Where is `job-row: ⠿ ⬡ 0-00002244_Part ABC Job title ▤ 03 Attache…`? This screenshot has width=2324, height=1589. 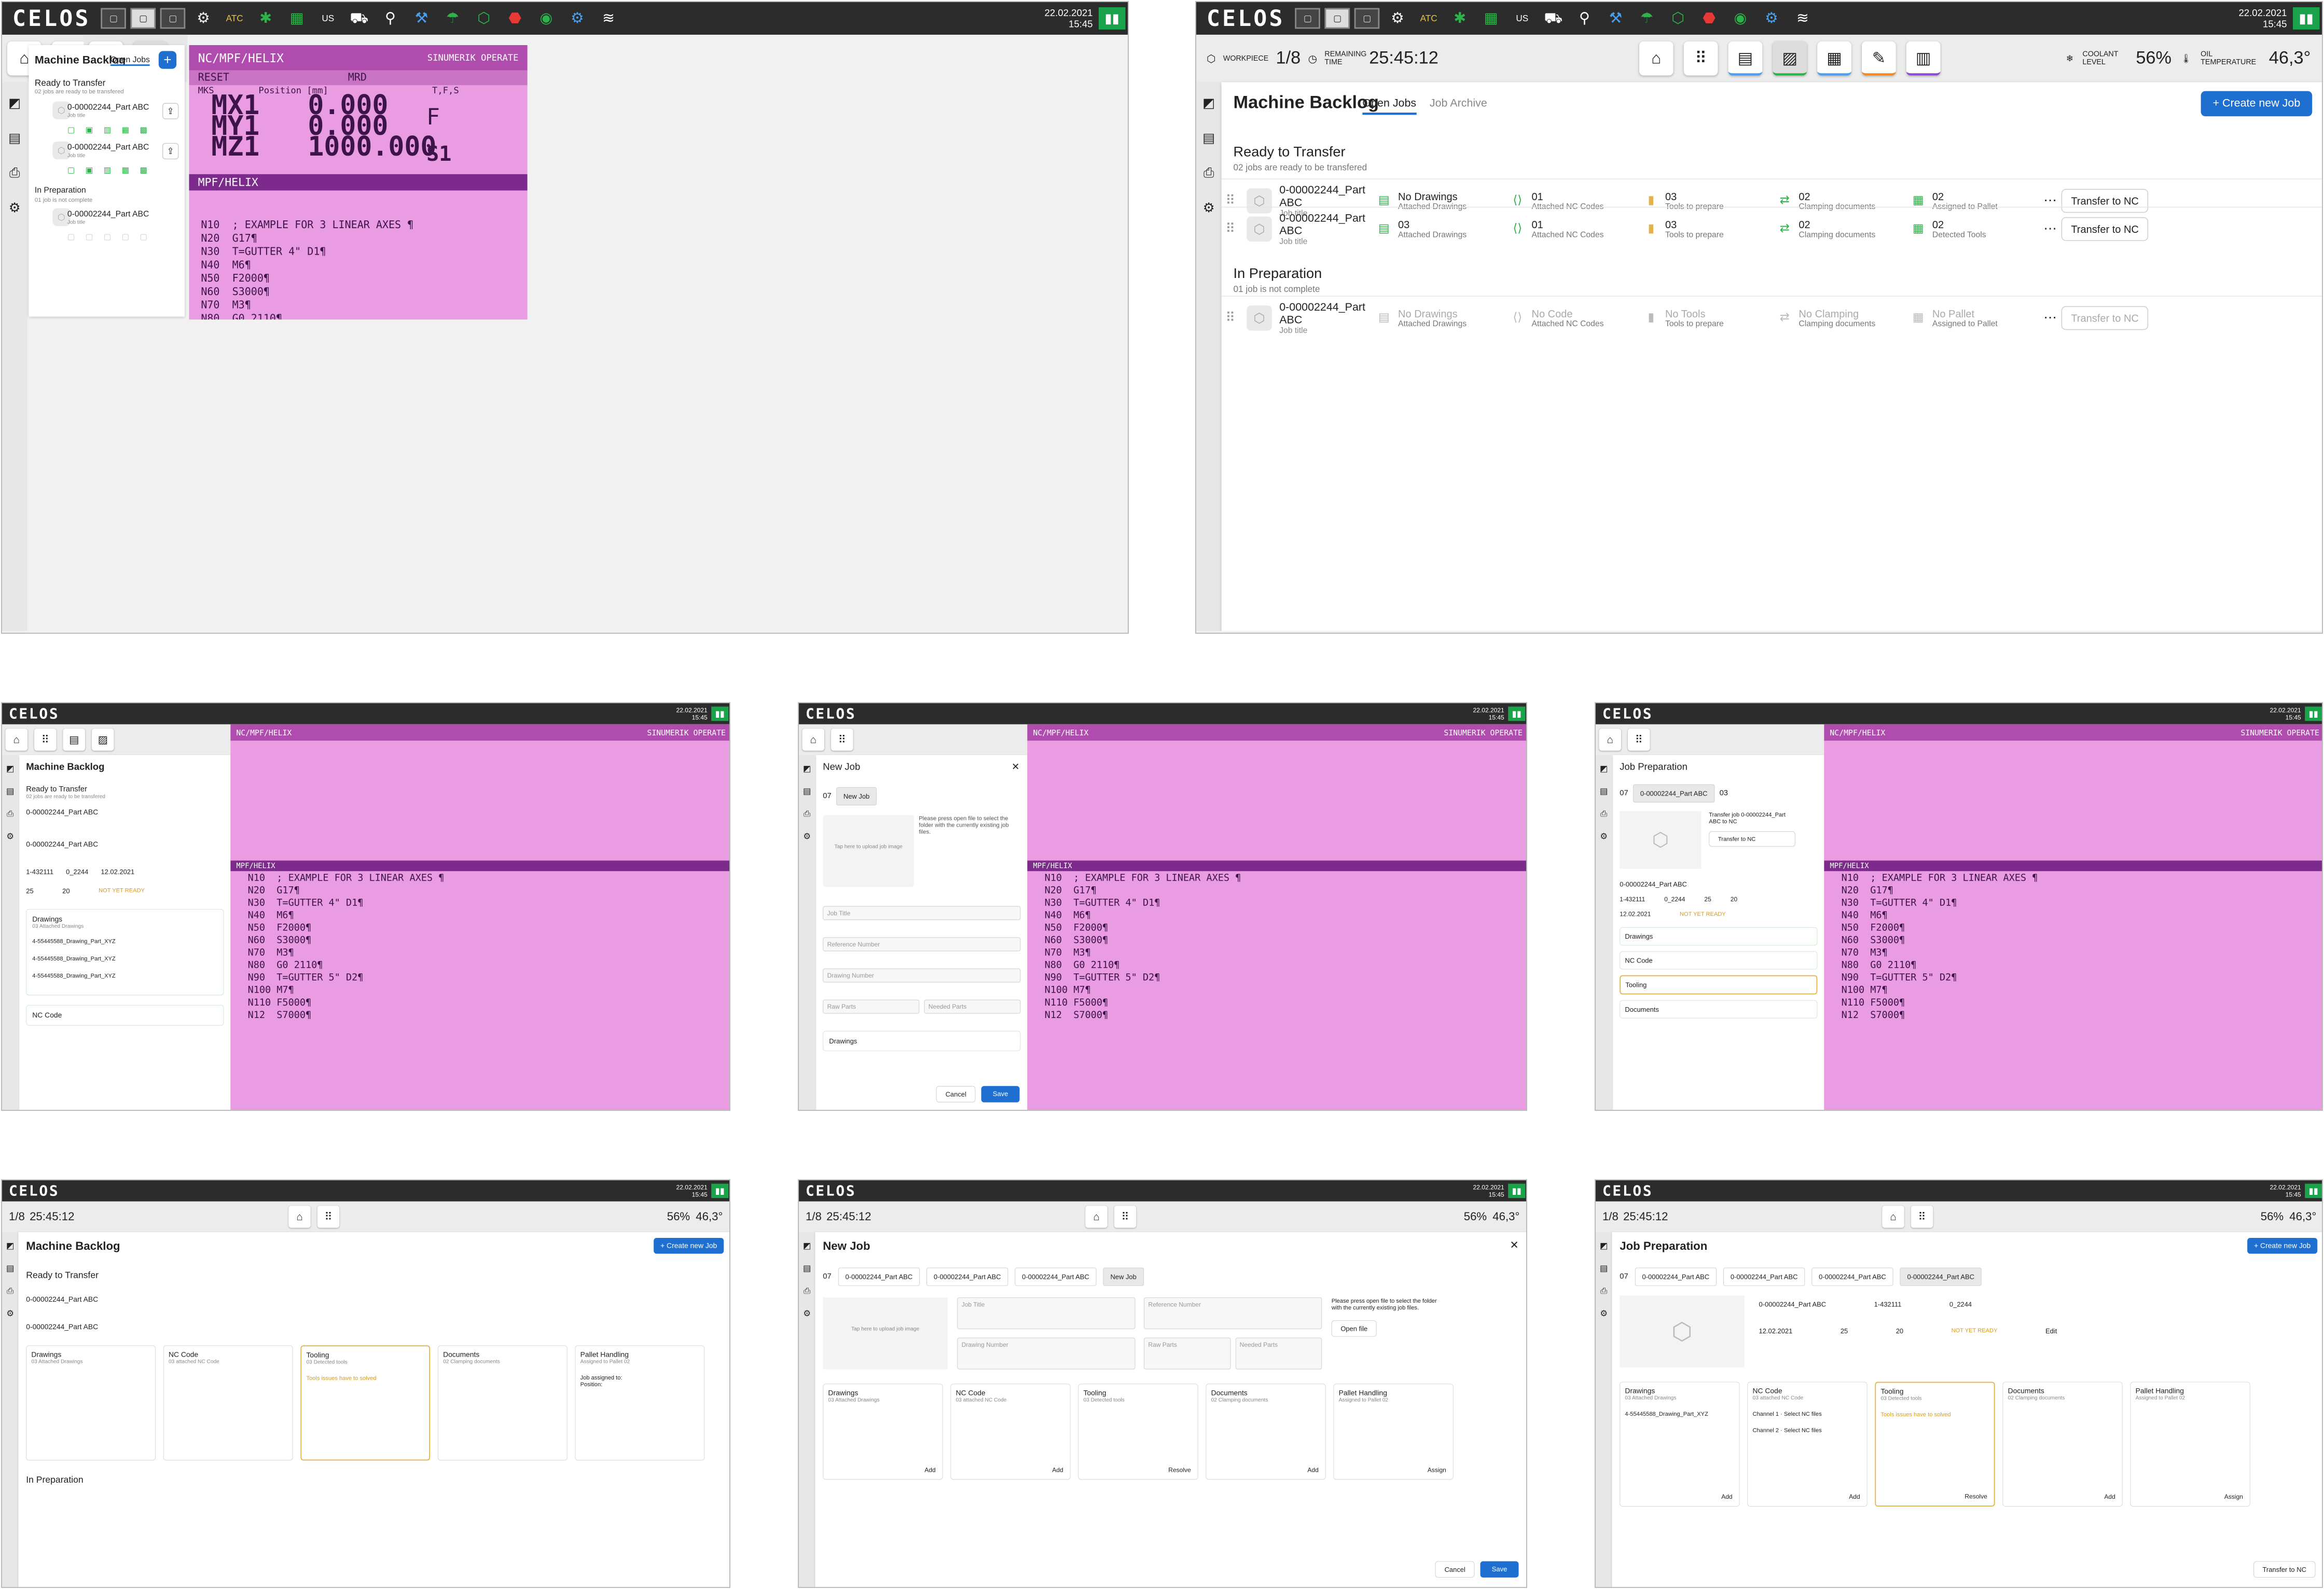 job-row: ⠿ ⬡ 0-00002244_Part ABC Job title ▤ 03 Attache… is located at coordinates (1772, 228).